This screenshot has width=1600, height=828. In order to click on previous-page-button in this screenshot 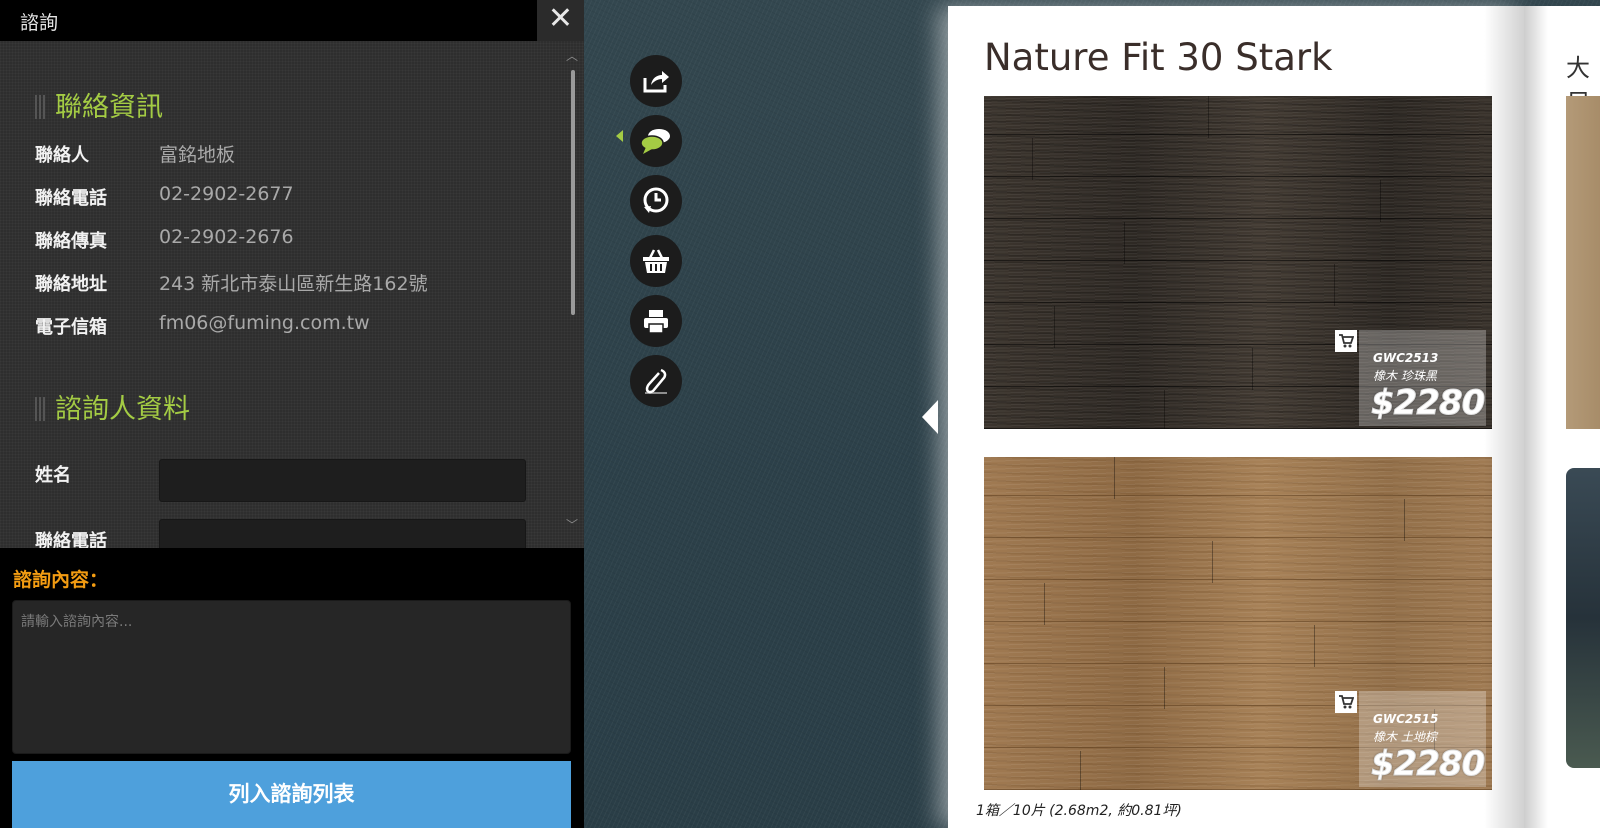, I will do `click(930, 417)`.